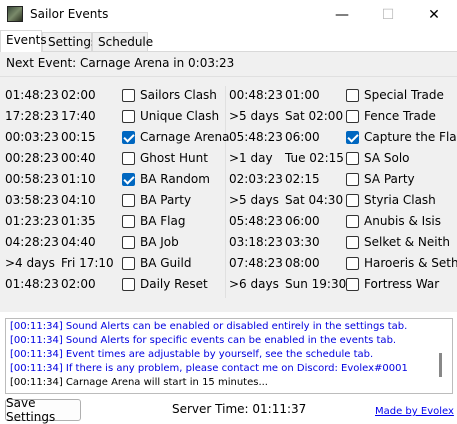 The height and width of the screenshot is (424, 457). What do you see at coordinates (256, 95) in the screenshot?
I see `event-countdown: 00:48:23` at bounding box center [256, 95].